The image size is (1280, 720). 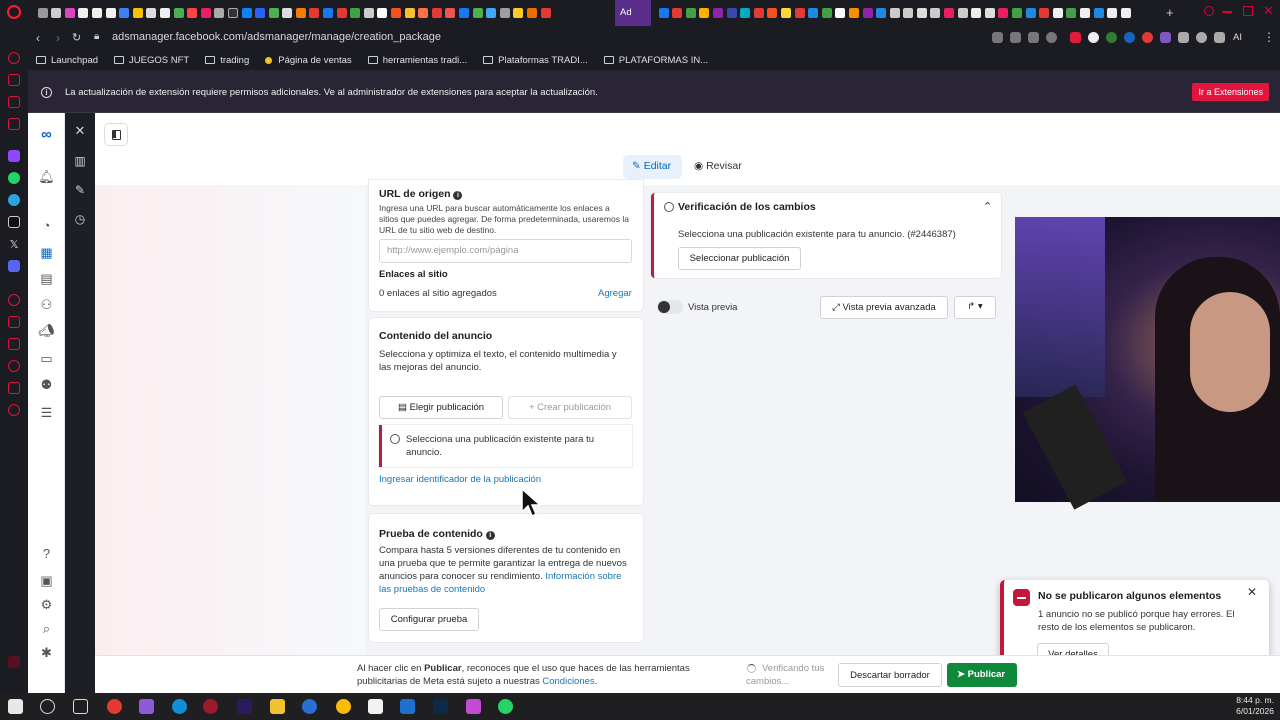 I want to click on create-post-button: + Crear publicación, so click(x=570, y=407).